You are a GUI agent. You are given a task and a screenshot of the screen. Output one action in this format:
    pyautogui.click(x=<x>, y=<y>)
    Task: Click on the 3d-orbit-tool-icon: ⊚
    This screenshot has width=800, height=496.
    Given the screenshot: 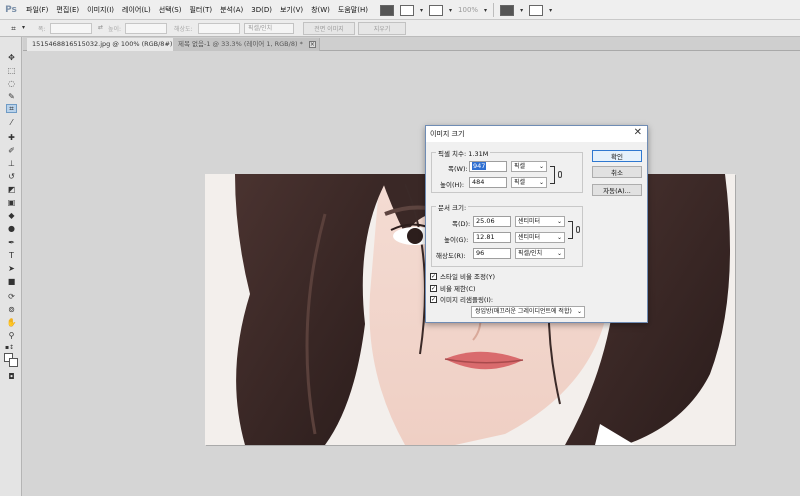 What is the action you would take?
    pyautogui.click(x=11, y=309)
    